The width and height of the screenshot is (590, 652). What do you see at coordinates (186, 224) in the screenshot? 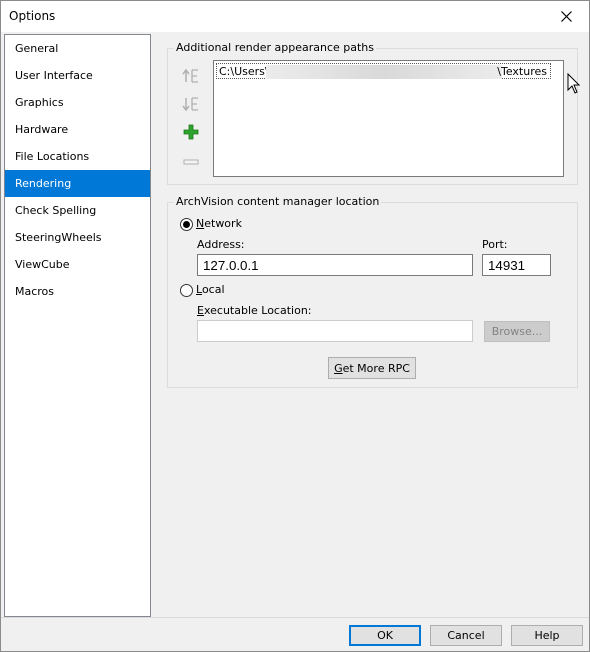
I see `network-radio` at bounding box center [186, 224].